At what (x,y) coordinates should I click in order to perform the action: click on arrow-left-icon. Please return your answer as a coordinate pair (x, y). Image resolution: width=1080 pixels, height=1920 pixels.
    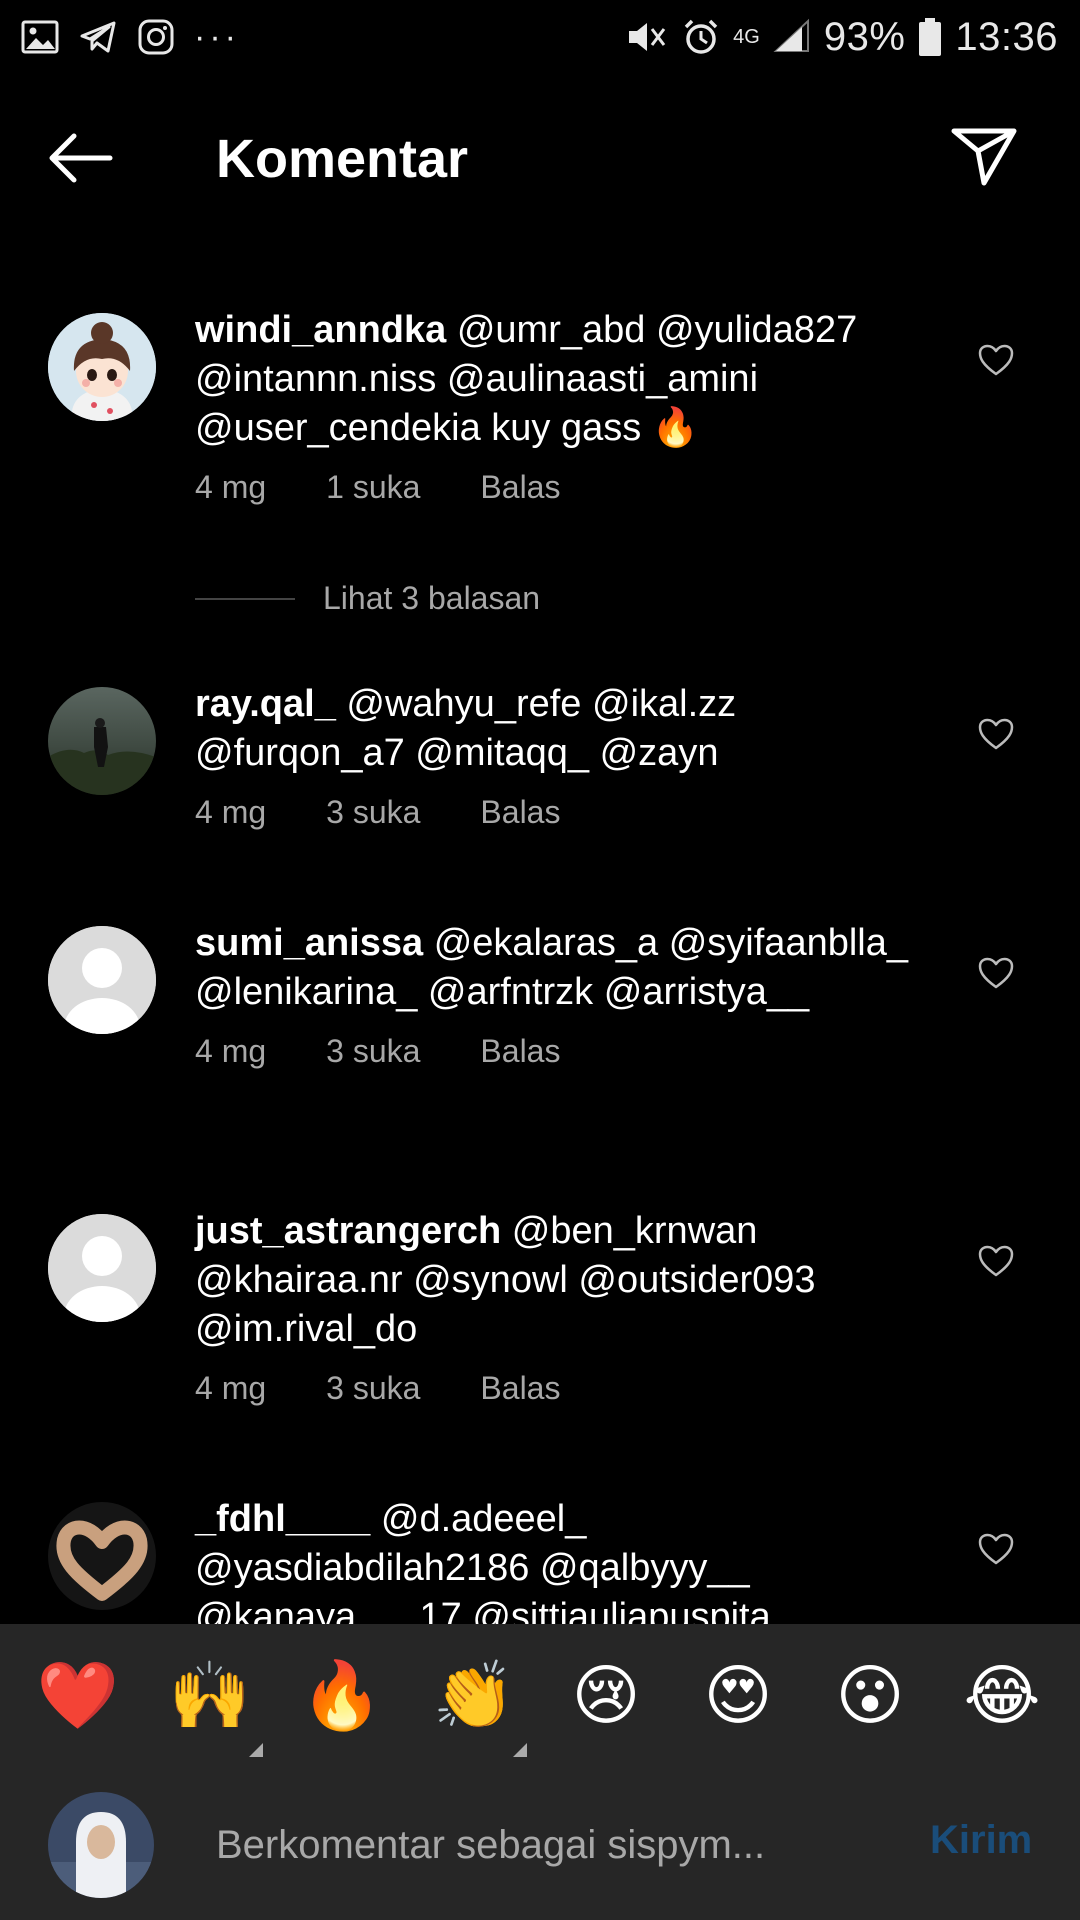
    Looking at the image, I should click on (81, 158).